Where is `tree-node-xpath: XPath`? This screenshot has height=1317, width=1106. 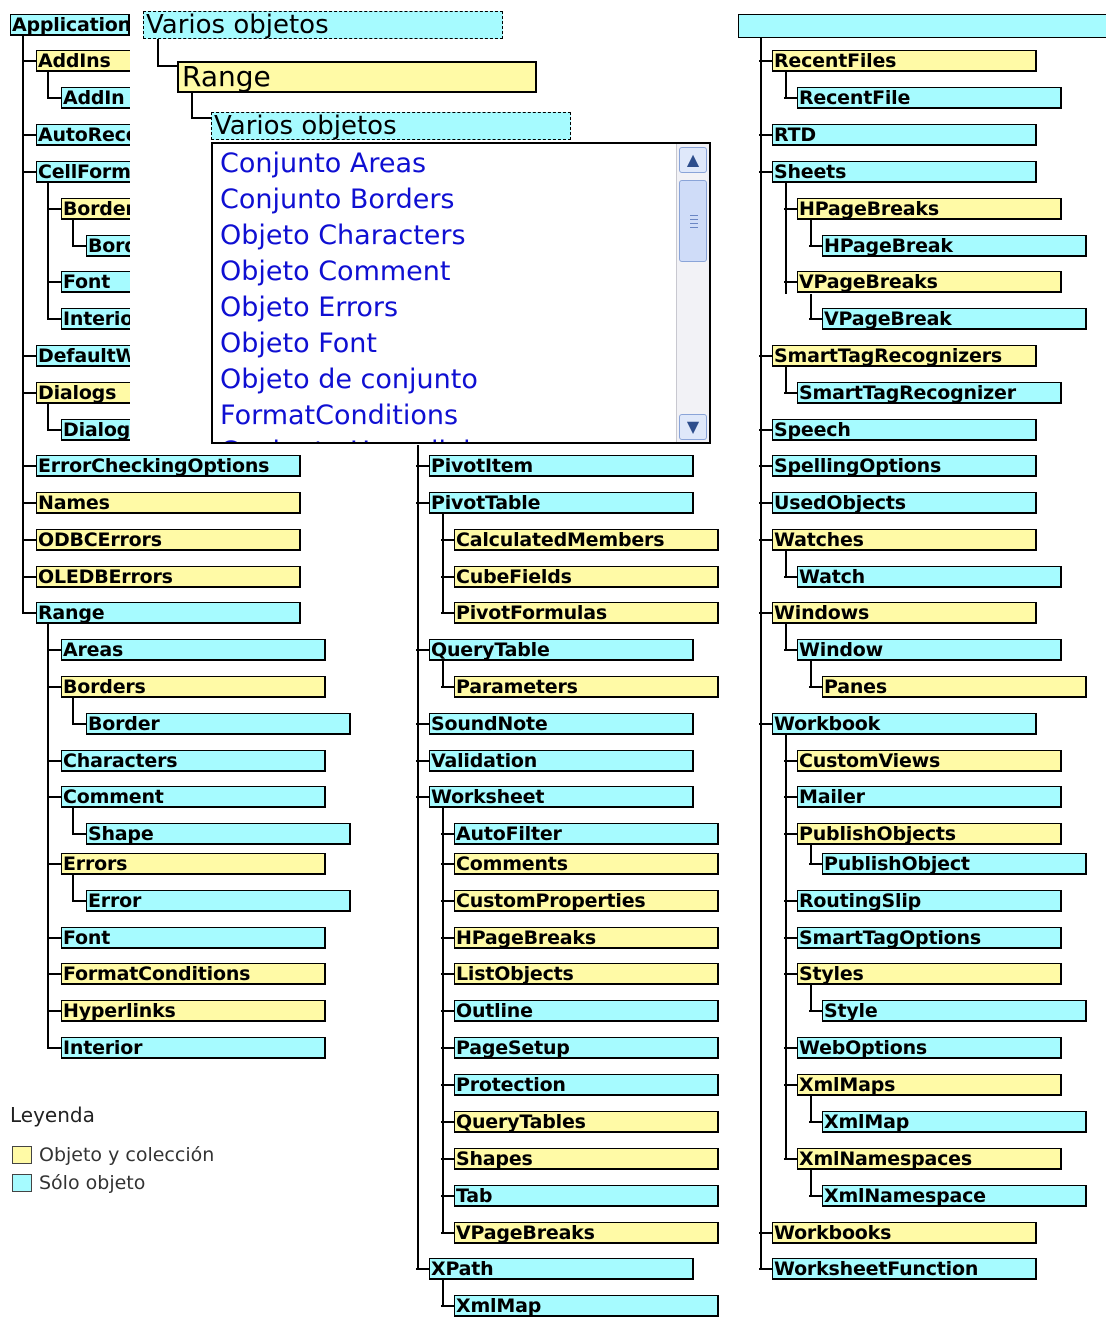 tree-node-xpath: XPath is located at coordinates (561, 1269).